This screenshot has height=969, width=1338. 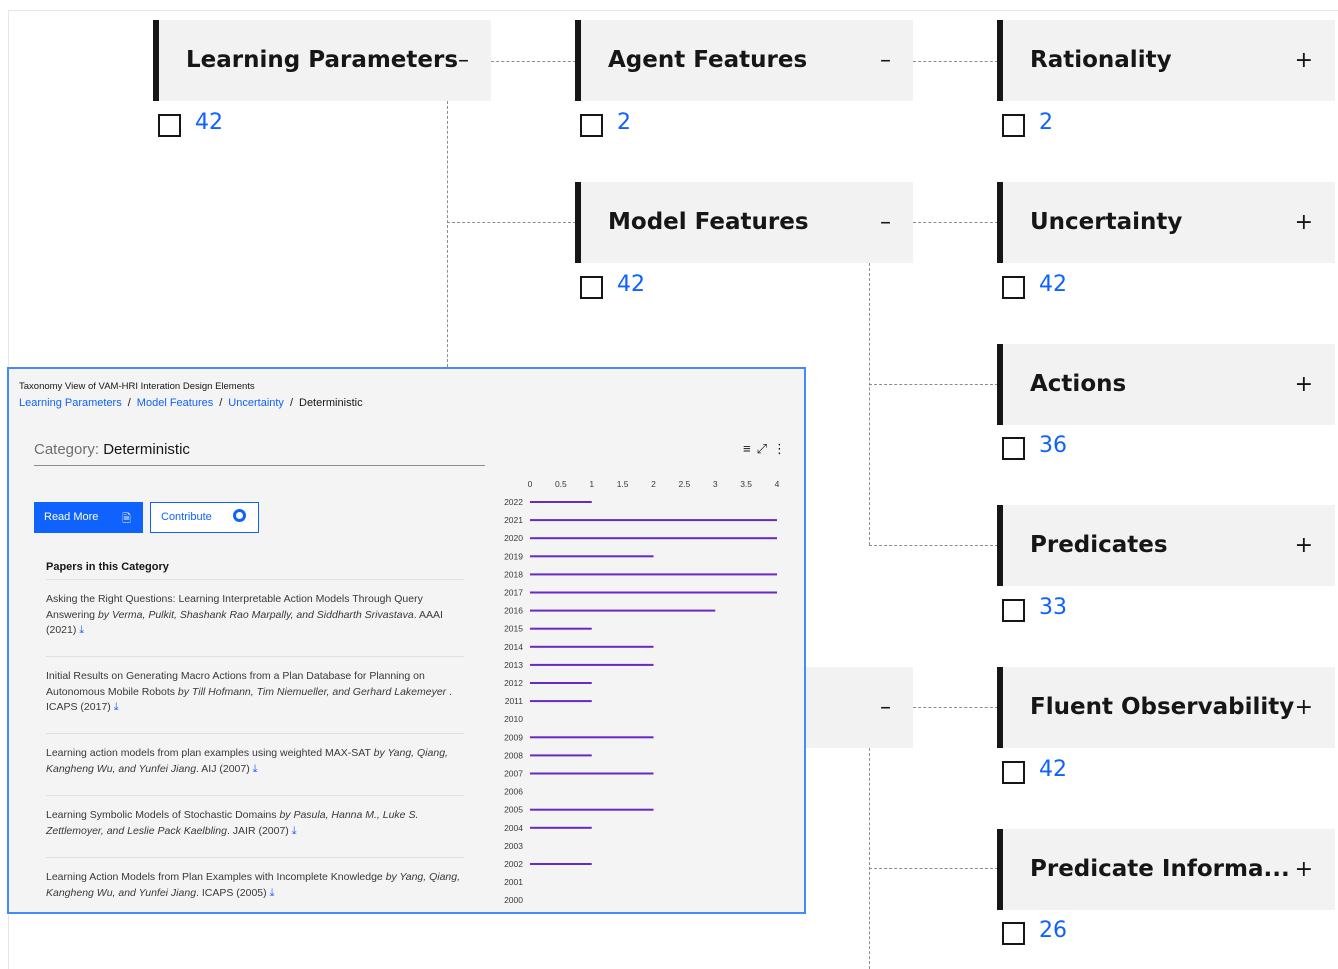 What do you see at coordinates (107, 567) in the screenshot?
I see `papers-heading: Papers in this Category` at bounding box center [107, 567].